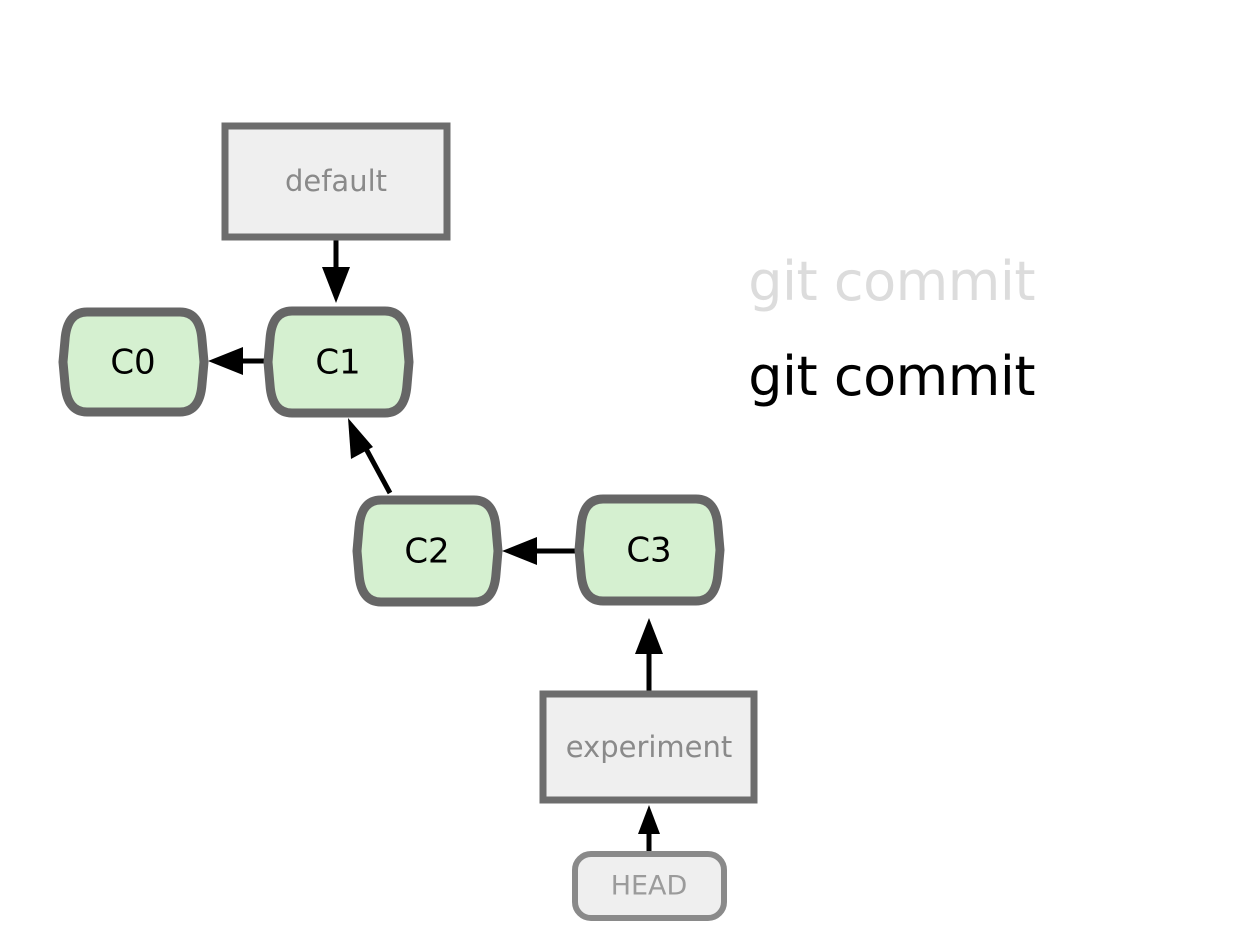  What do you see at coordinates (891, 376) in the screenshot?
I see `current-command-caption: git commit` at bounding box center [891, 376].